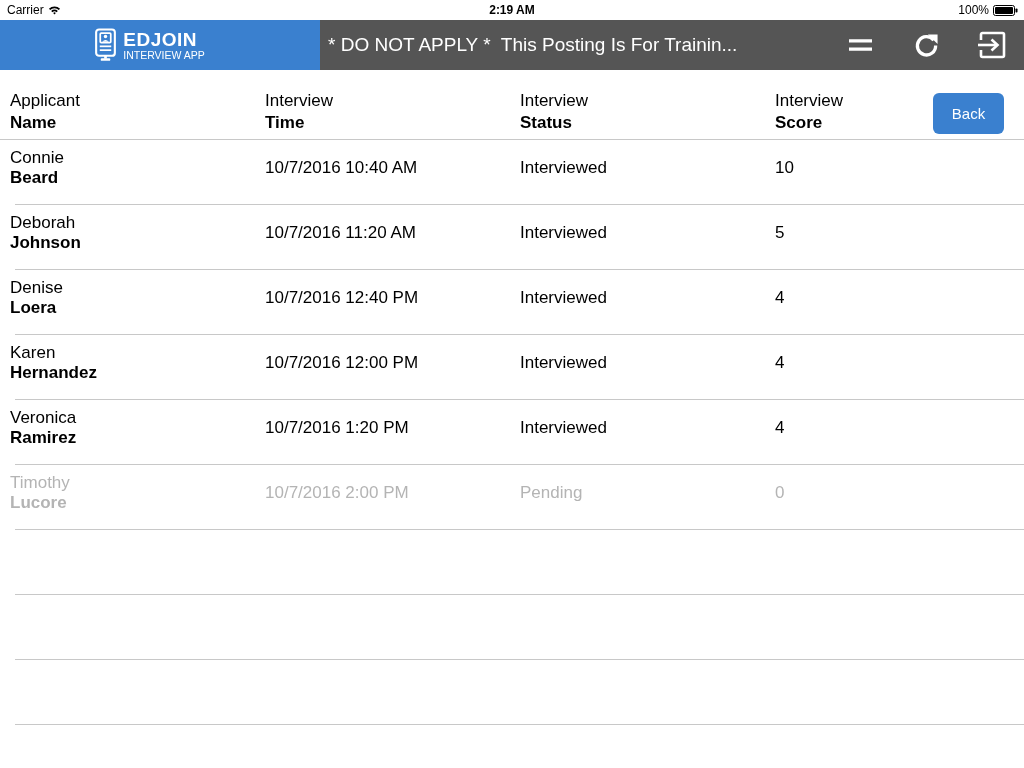 The image size is (1024, 768). What do you see at coordinates (554, 112) in the screenshot?
I see `column-header: Interview Status` at bounding box center [554, 112].